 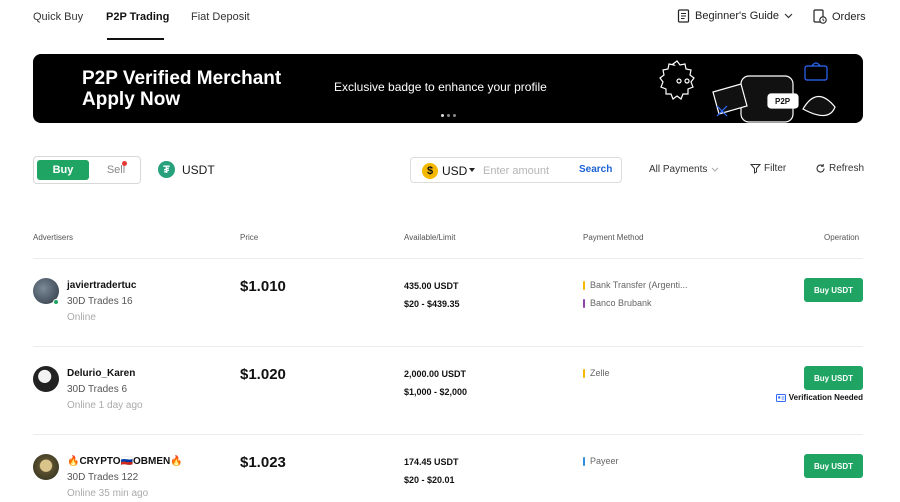 What do you see at coordinates (600, 373) in the screenshot?
I see `payment-method-label: Zelle` at bounding box center [600, 373].